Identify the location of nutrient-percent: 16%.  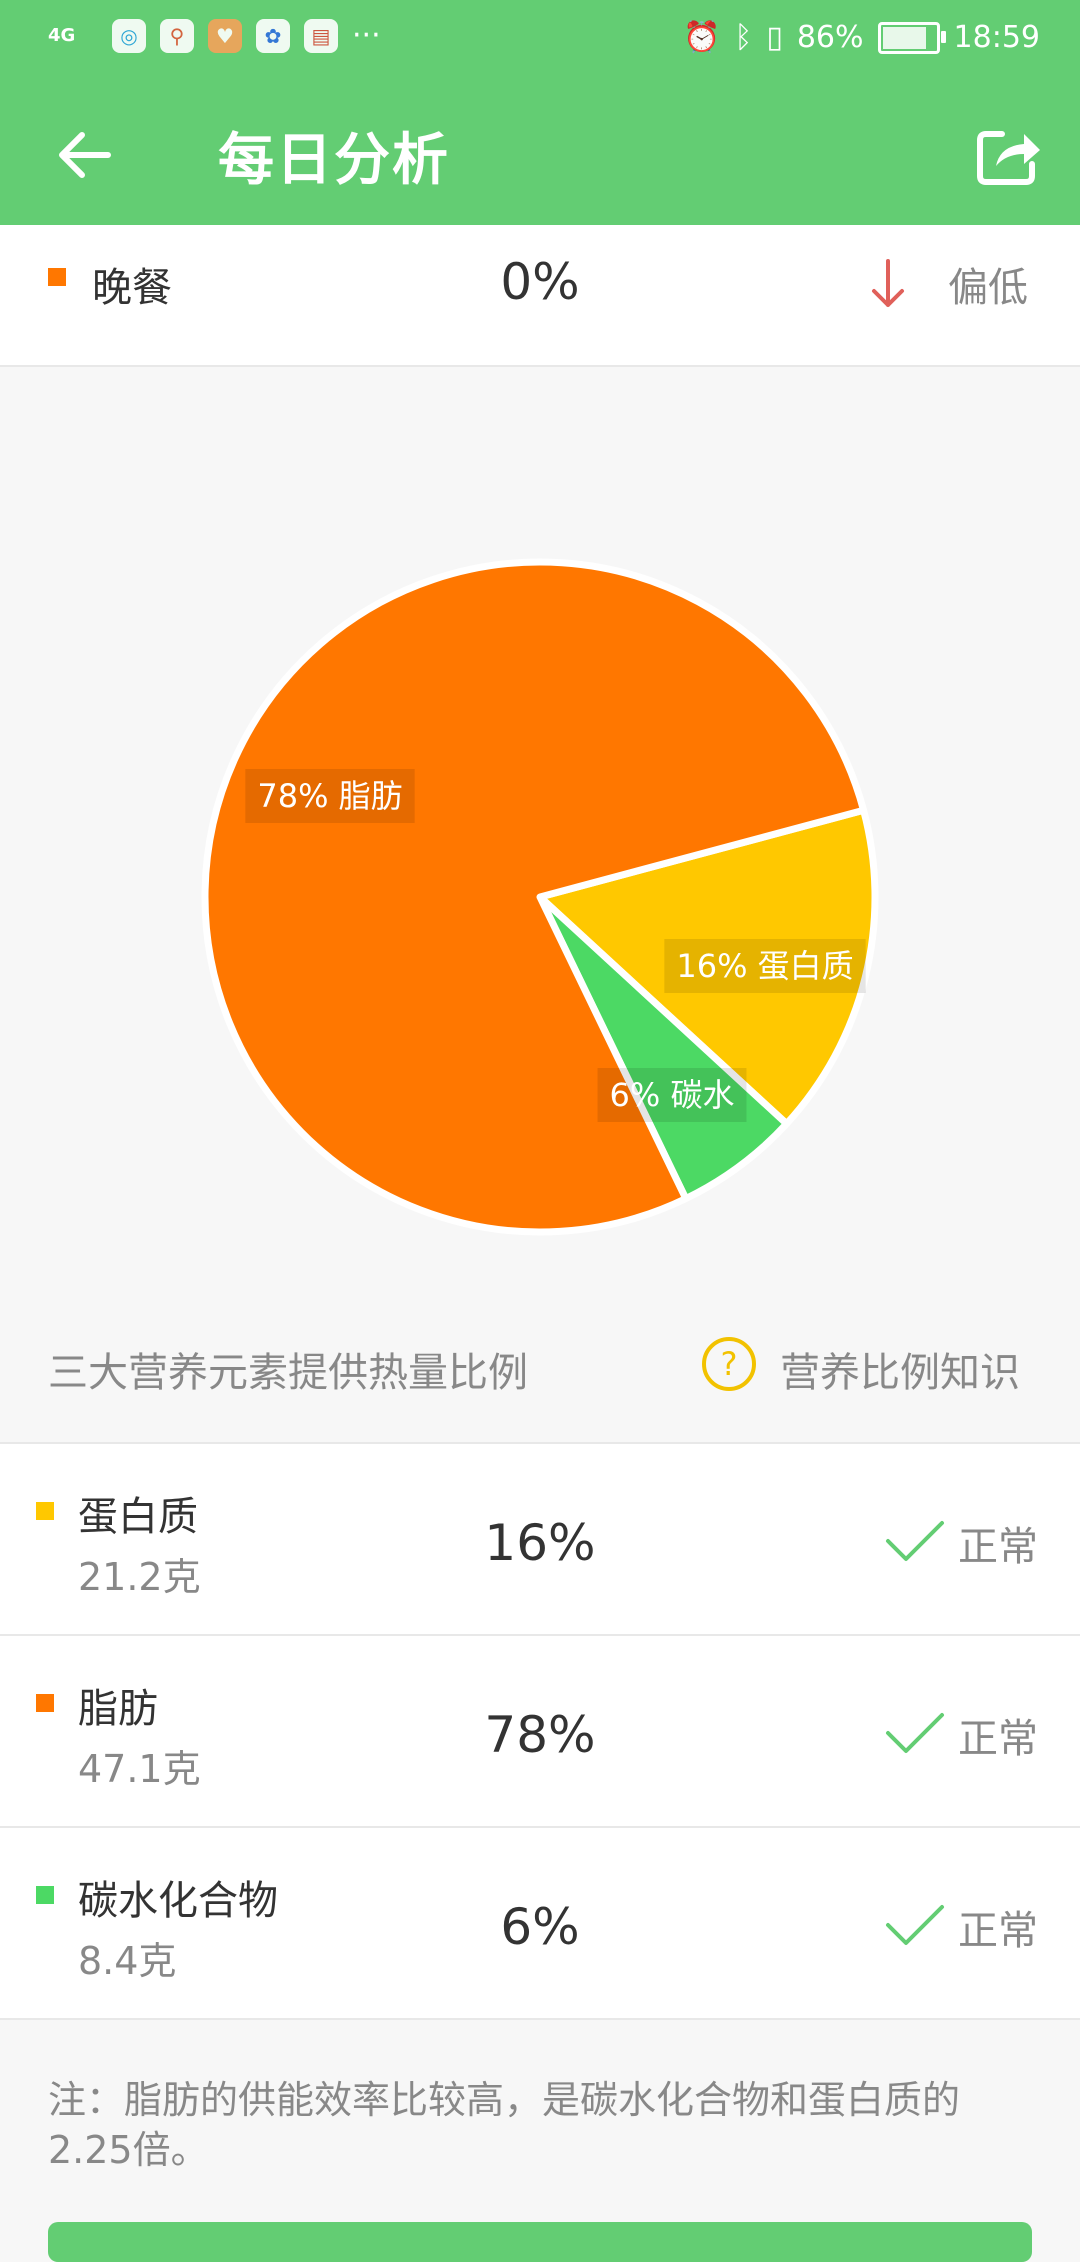
(540, 1543).